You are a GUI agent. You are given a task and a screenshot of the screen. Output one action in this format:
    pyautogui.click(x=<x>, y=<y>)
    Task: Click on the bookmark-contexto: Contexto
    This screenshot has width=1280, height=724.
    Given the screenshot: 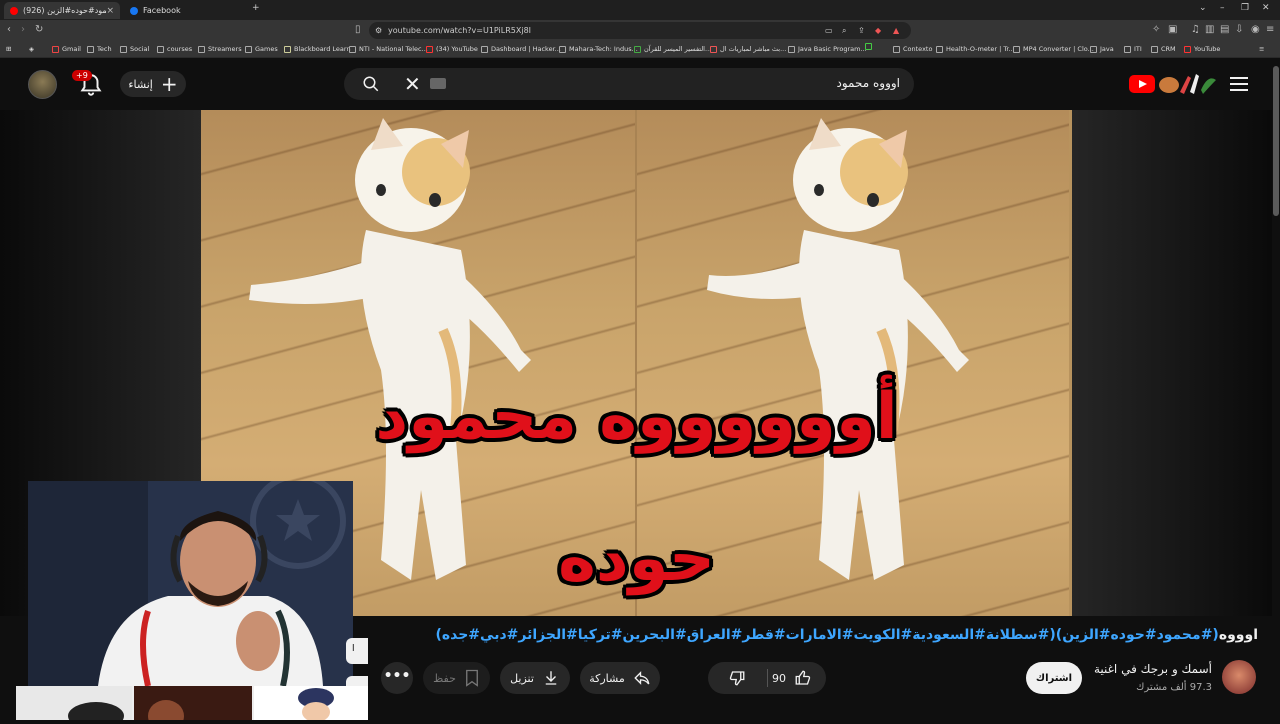 What is the action you would take?
    pyautogui.click(x=912, y=49)
    